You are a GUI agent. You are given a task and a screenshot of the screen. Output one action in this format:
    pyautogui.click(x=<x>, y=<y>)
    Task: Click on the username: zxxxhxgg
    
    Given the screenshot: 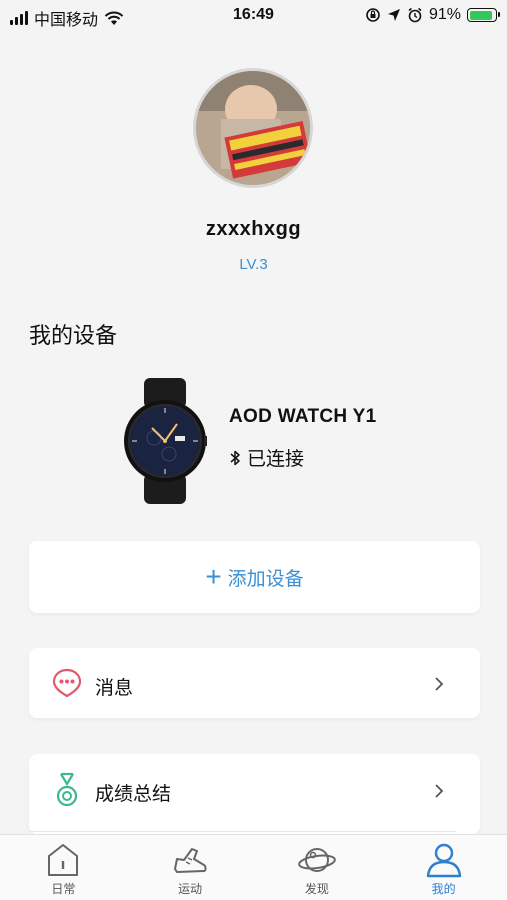 What is the action you would take?
    pyautogui.click(x=253, y=229)
    